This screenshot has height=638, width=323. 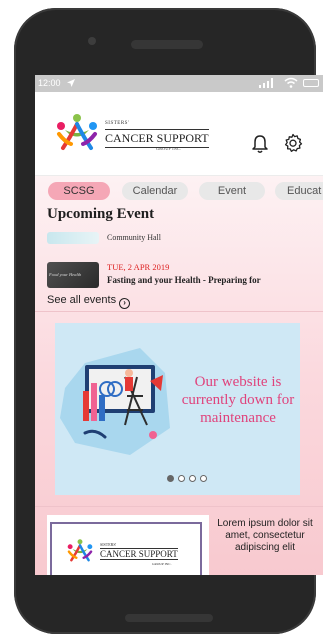 What do you see at coordinates (117, 123) in the screenshot?
I see `logo-text-sisters: SISTERS'` at bounding box center [117, 123].